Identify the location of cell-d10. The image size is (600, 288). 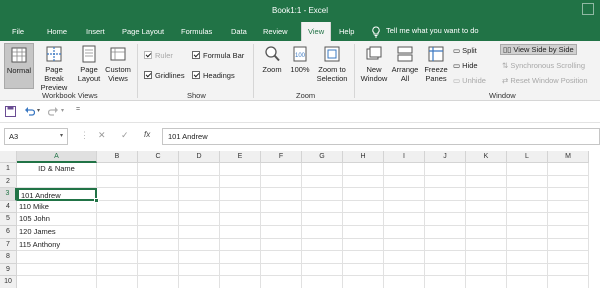
(199, 282).